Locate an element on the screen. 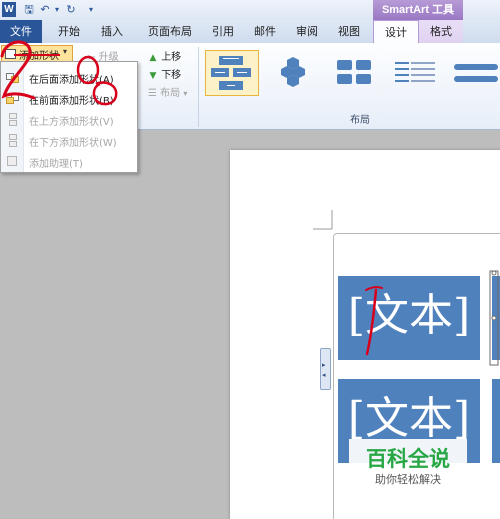  watermark-subtitle: 助你轻松解决 is located at coordinates (408, 479).